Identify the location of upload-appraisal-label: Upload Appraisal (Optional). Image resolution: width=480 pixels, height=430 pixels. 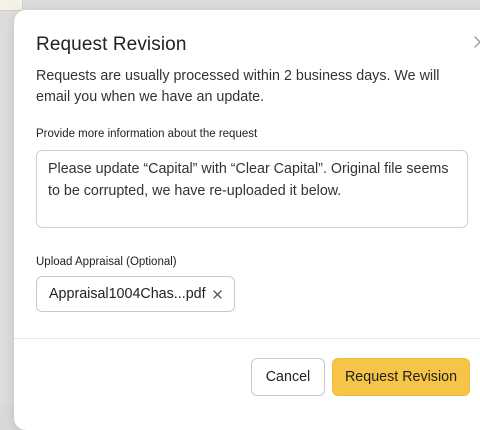
(106, 262).